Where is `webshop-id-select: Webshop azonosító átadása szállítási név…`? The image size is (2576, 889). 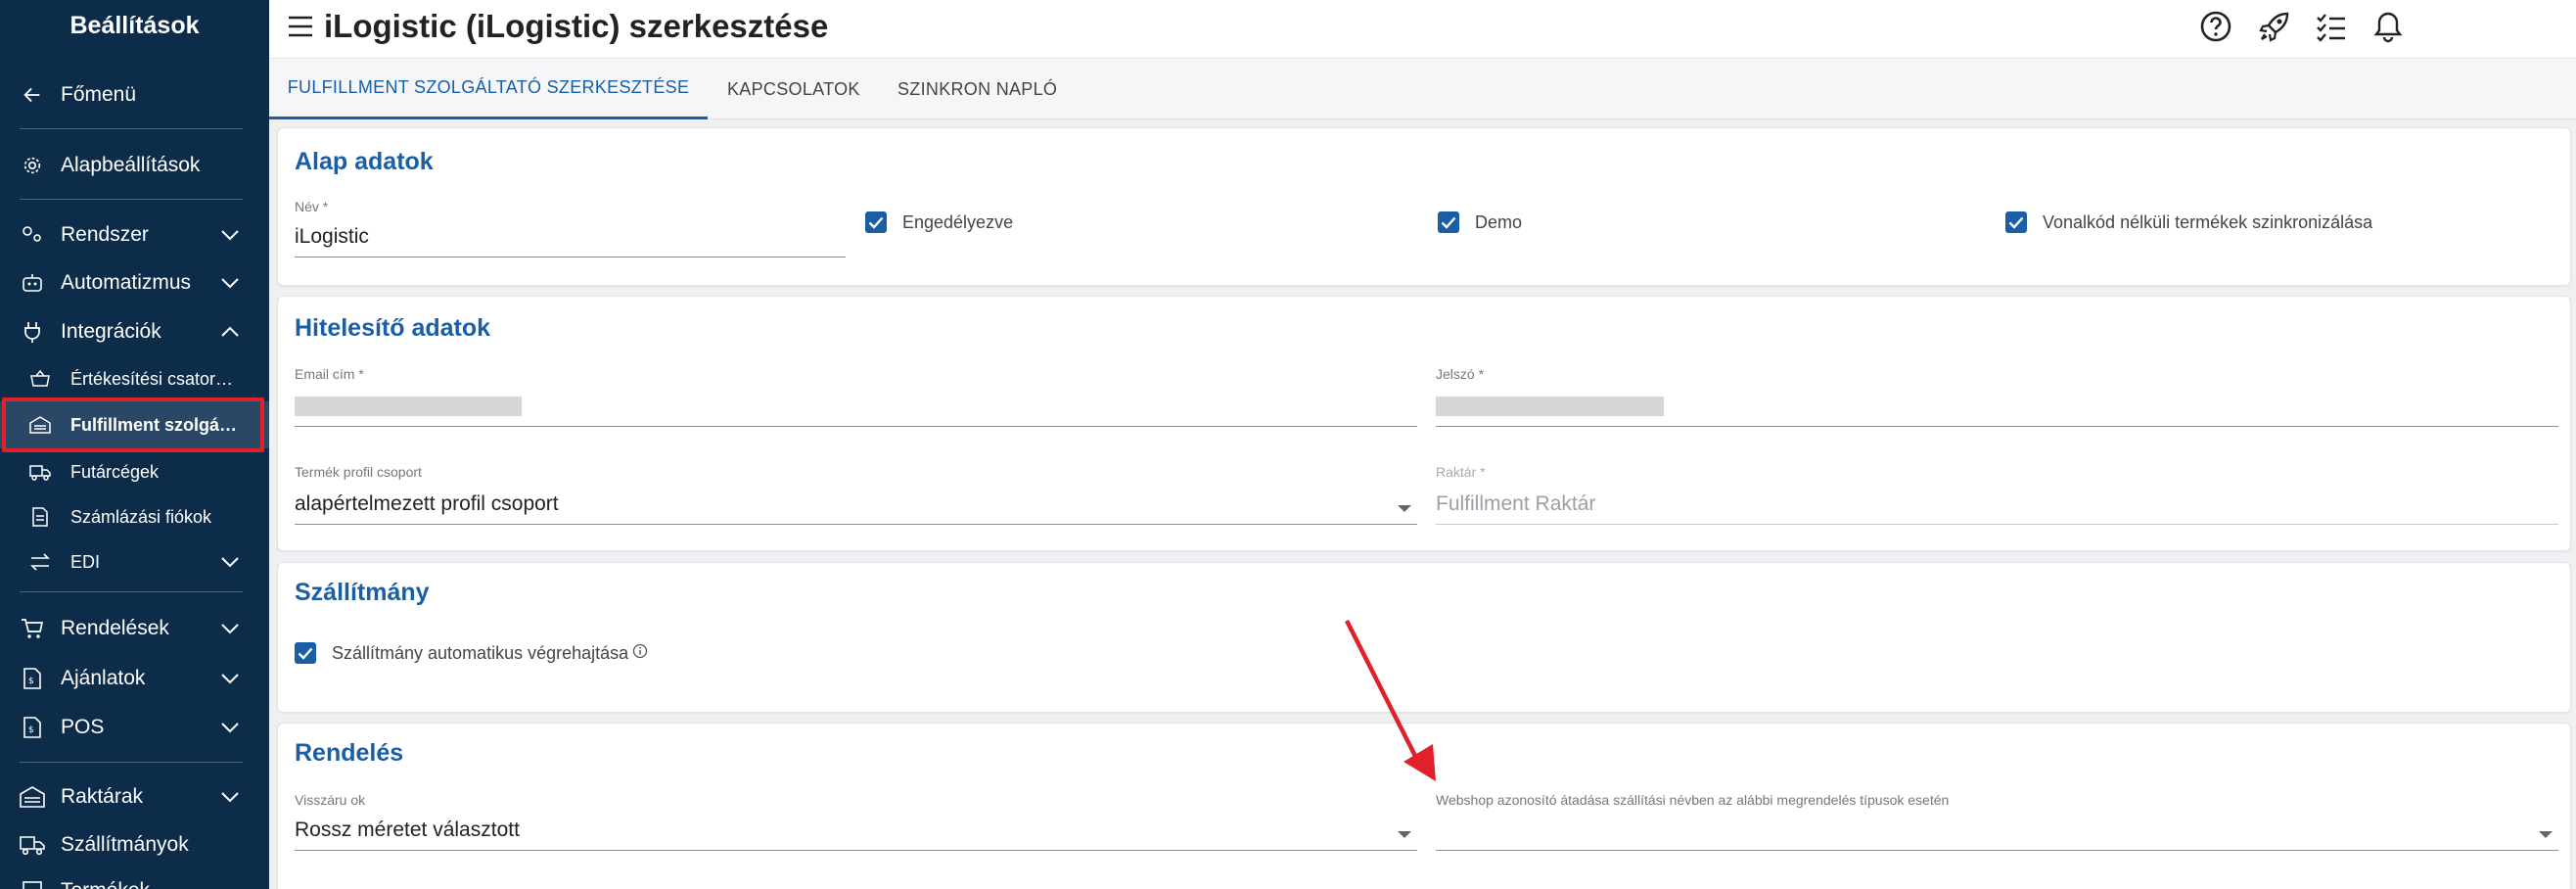
webshop-id-select: Webshop azonosító átadása szállítási név… is located at coordinates (1997, 821).